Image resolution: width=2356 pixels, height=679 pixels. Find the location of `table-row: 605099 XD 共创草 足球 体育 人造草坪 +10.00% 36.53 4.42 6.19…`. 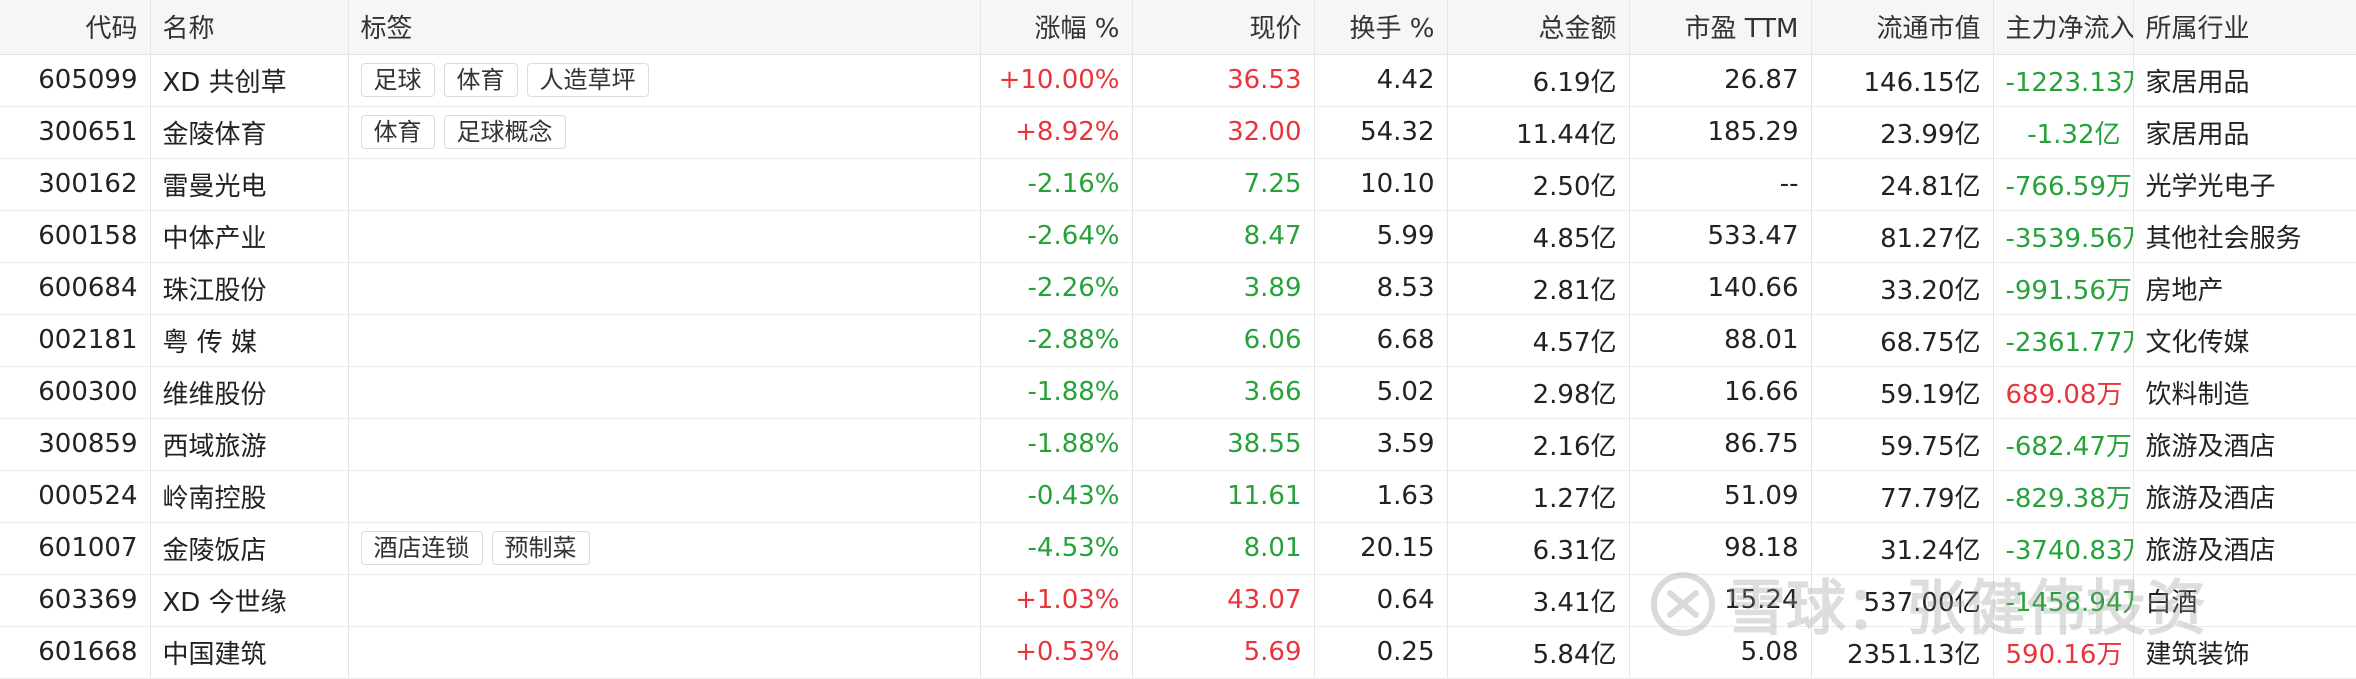

table-row: 605099 XD 共创草 足球 体育 人造草坪 +10.00% 36.53 4.42 6.19… is located at coordinates (1178, 80).